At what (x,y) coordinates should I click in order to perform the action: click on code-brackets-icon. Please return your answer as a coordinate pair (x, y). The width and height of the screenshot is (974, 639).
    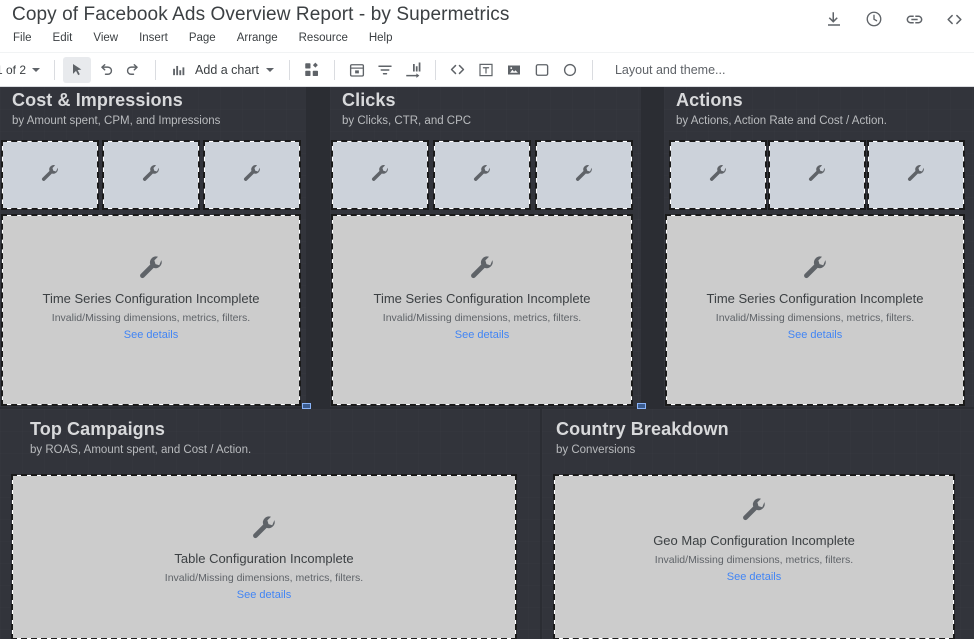
    Looking at the image, I should click on (458, 69).